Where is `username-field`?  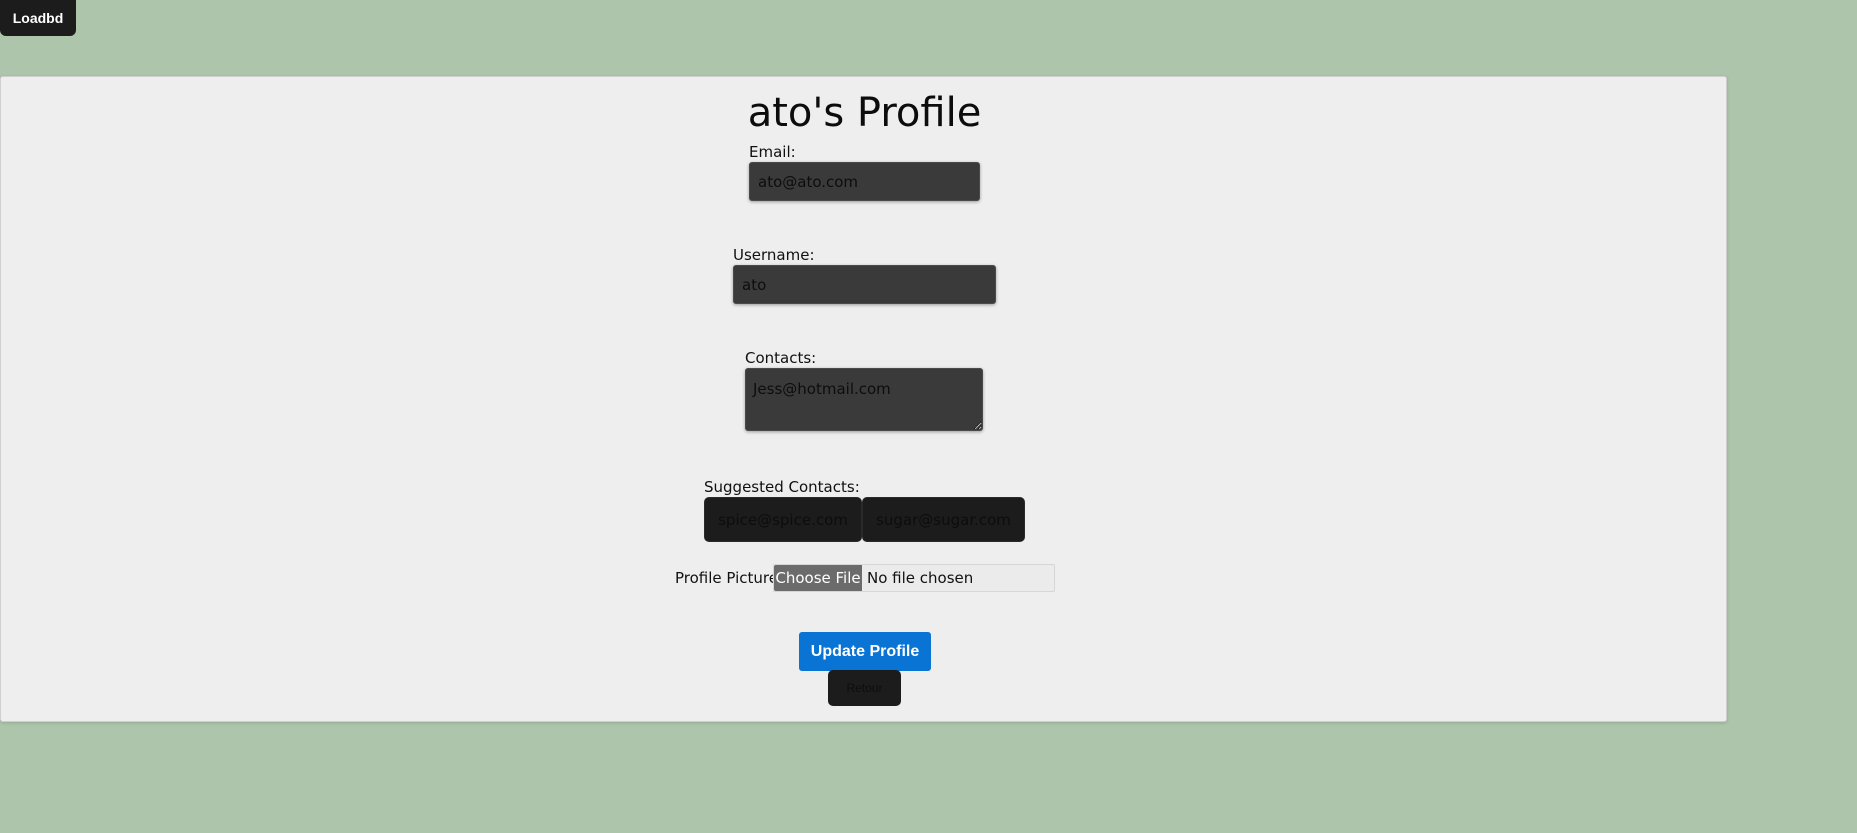 username-field is located at coordinates (864, 284).